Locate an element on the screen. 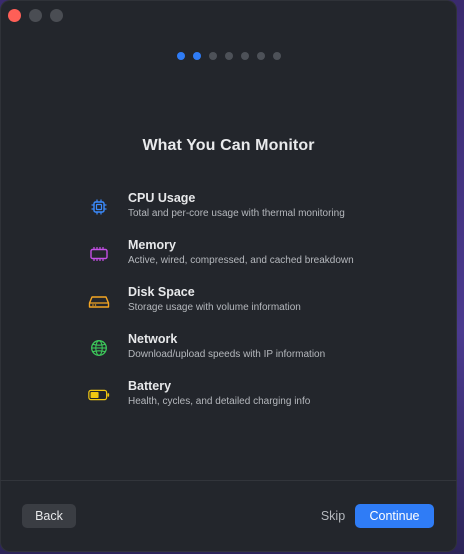 The width and height of the screenshot is (464, 554). hard-drive-icon is located at coordinates (99, 301).